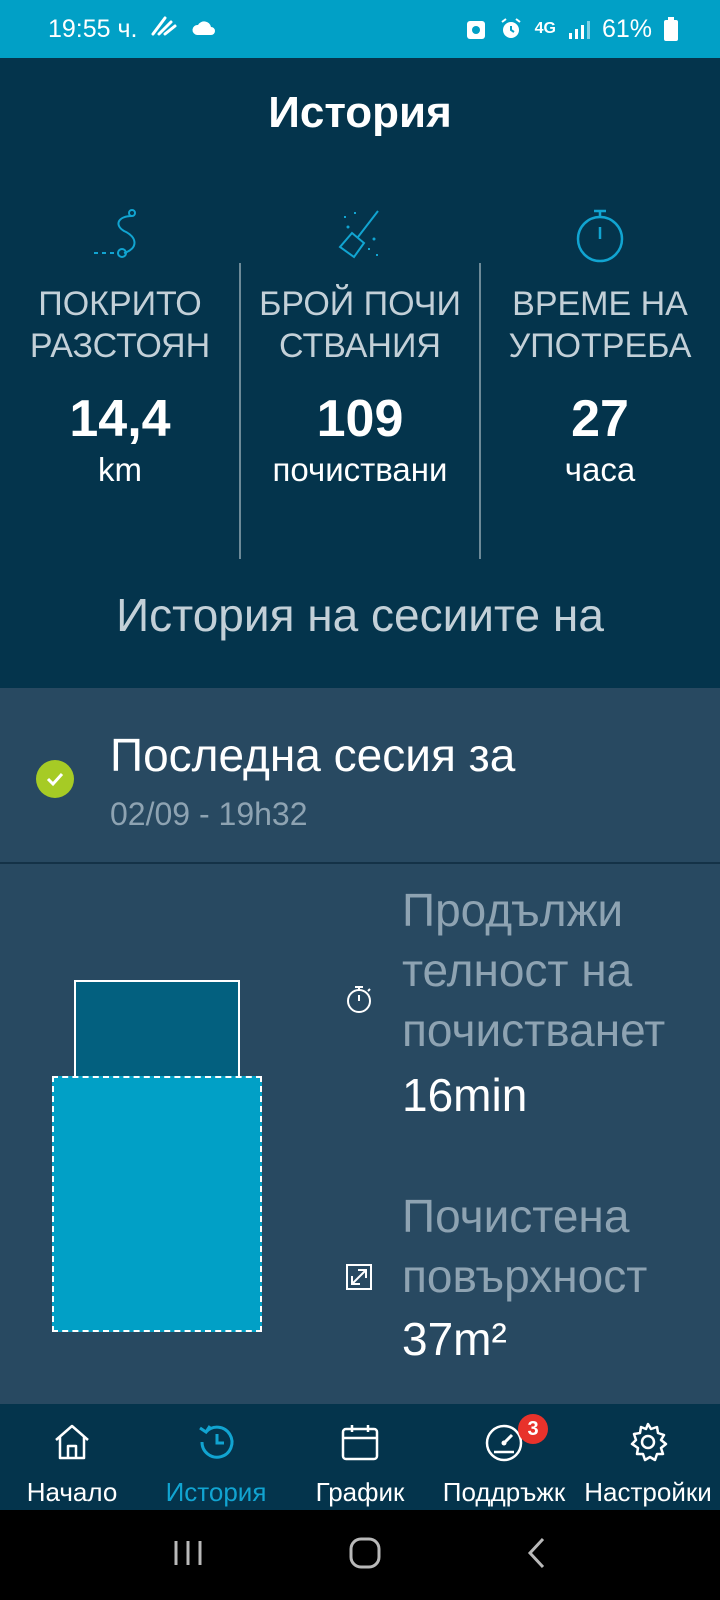 This screenshot has height=1600, width=720. What do you see at coordinates (600, 325) in the screenshot?
I see `stat-usage-time-label: ВРЕМЕ НА УПОТРЕБА` at bounding box center [600, 325].